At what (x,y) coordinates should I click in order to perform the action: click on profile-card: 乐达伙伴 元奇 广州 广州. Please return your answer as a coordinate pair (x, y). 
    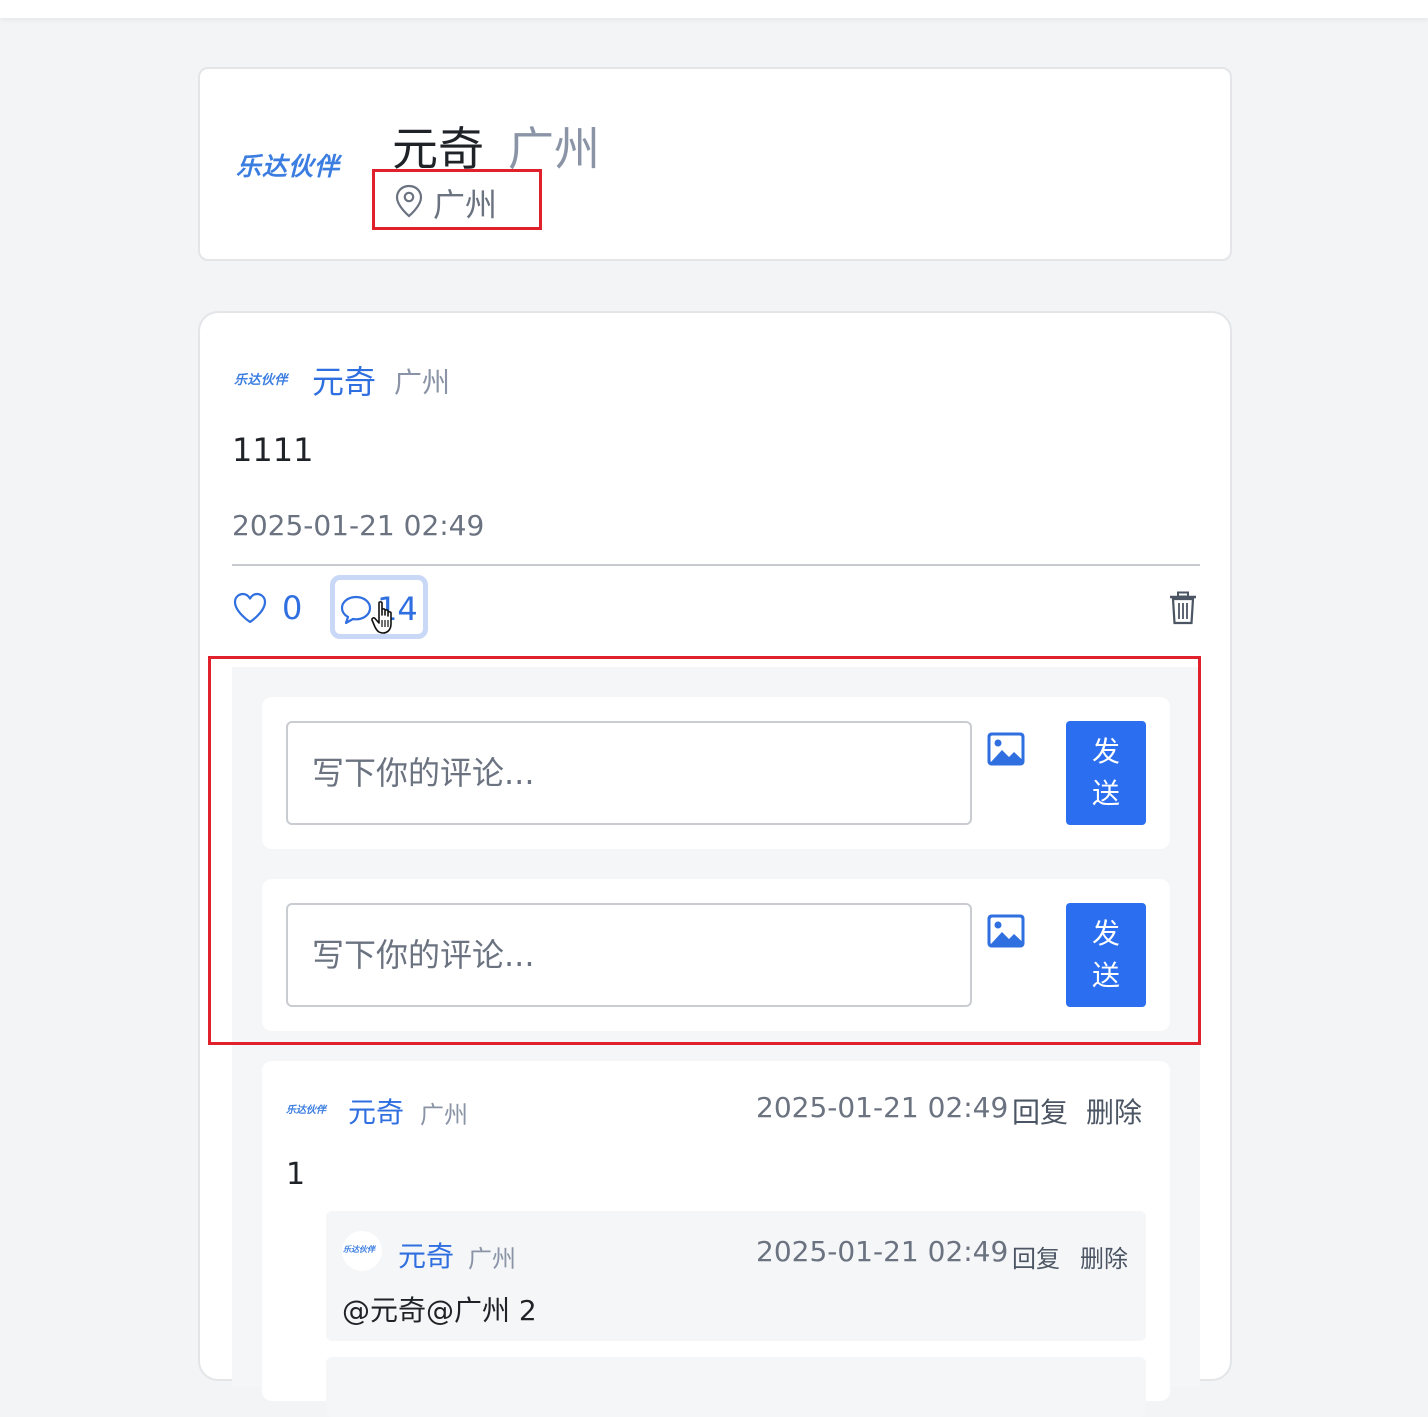
    Looking at the image, I should click on (715, 164).